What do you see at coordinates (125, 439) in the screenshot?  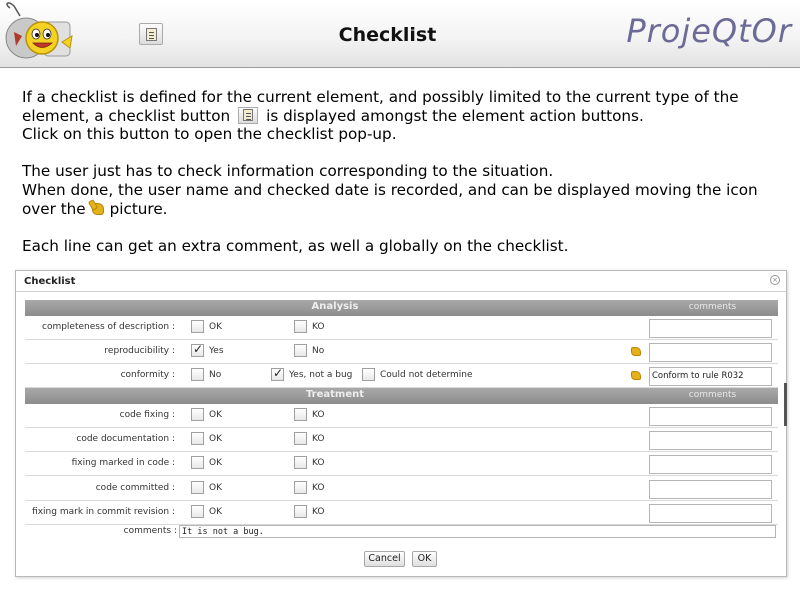 I see `checklist-item-label: code documentation :` at bounding box center [125, 439].